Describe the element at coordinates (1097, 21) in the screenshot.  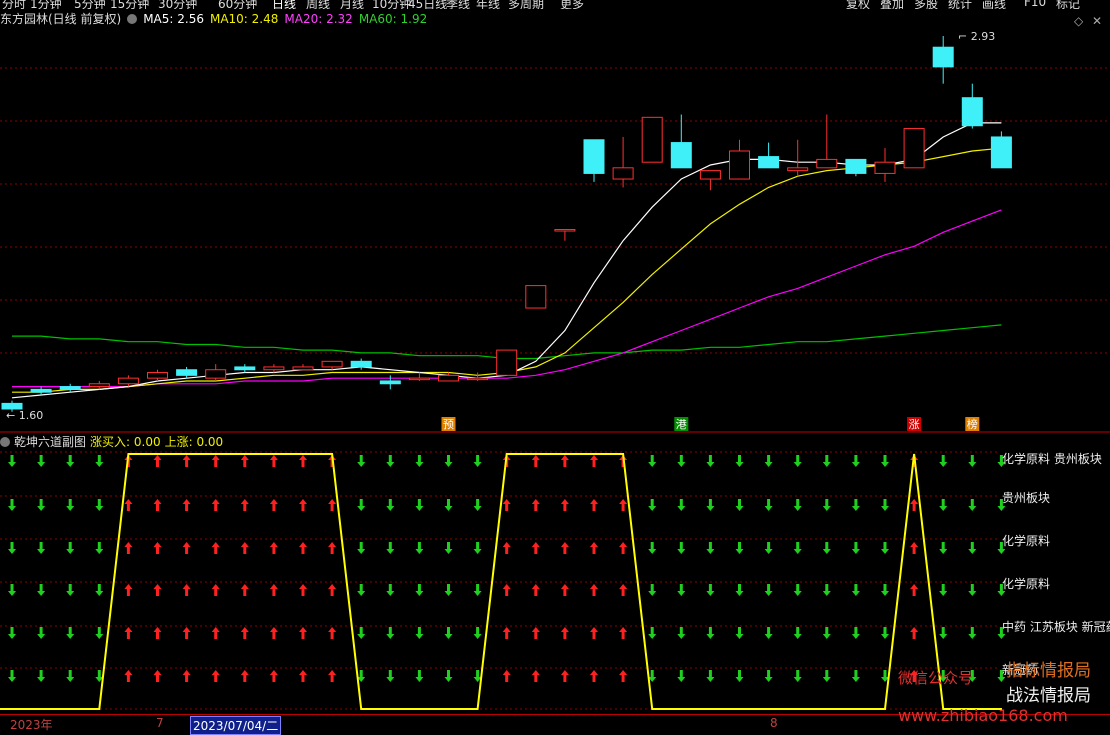
I see `close-icon: ✕` at that location.